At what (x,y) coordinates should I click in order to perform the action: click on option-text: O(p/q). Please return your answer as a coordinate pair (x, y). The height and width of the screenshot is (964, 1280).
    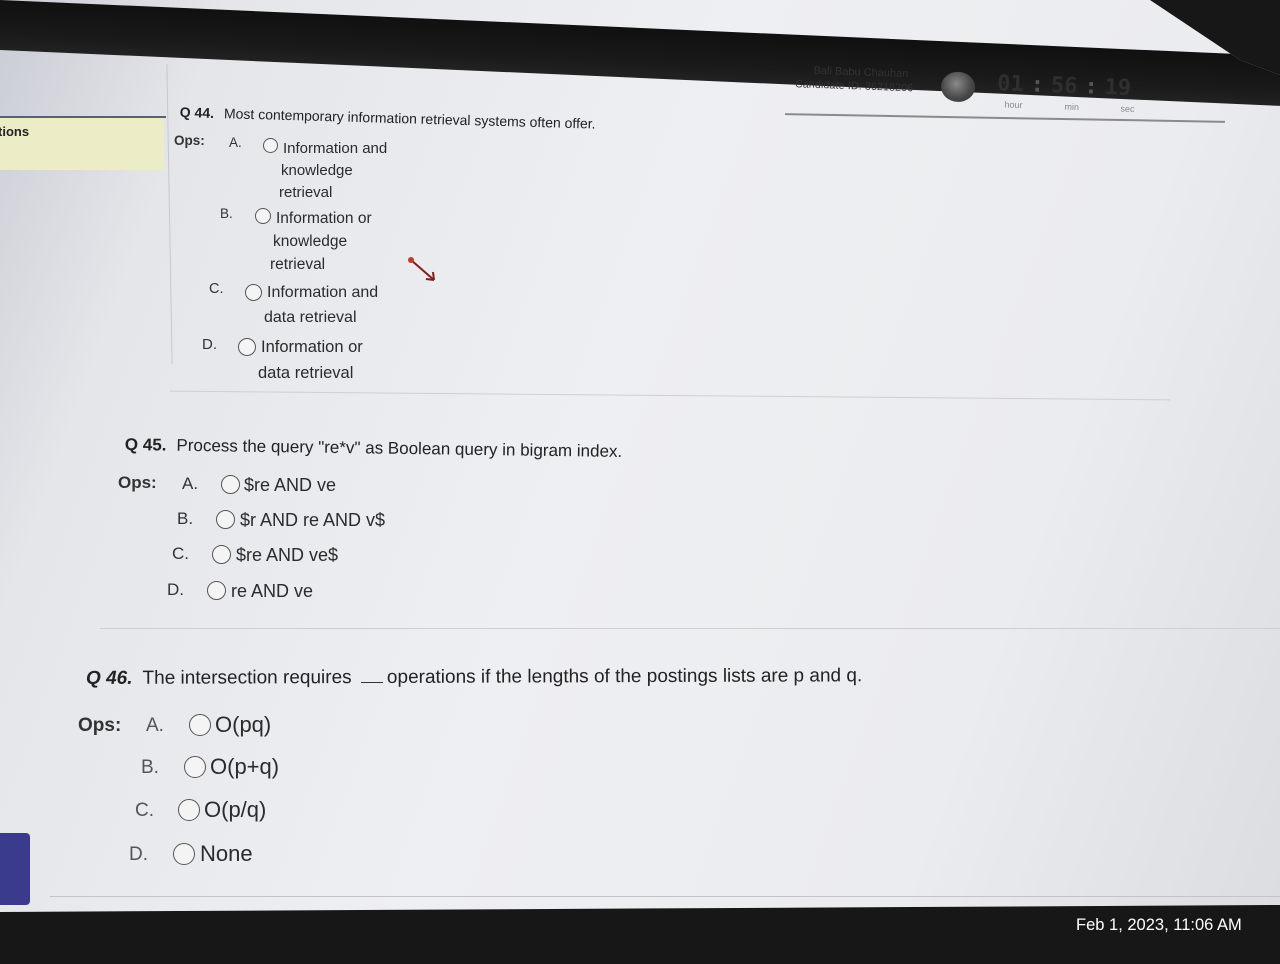
    Looking at the image, I should click on (235, 809).